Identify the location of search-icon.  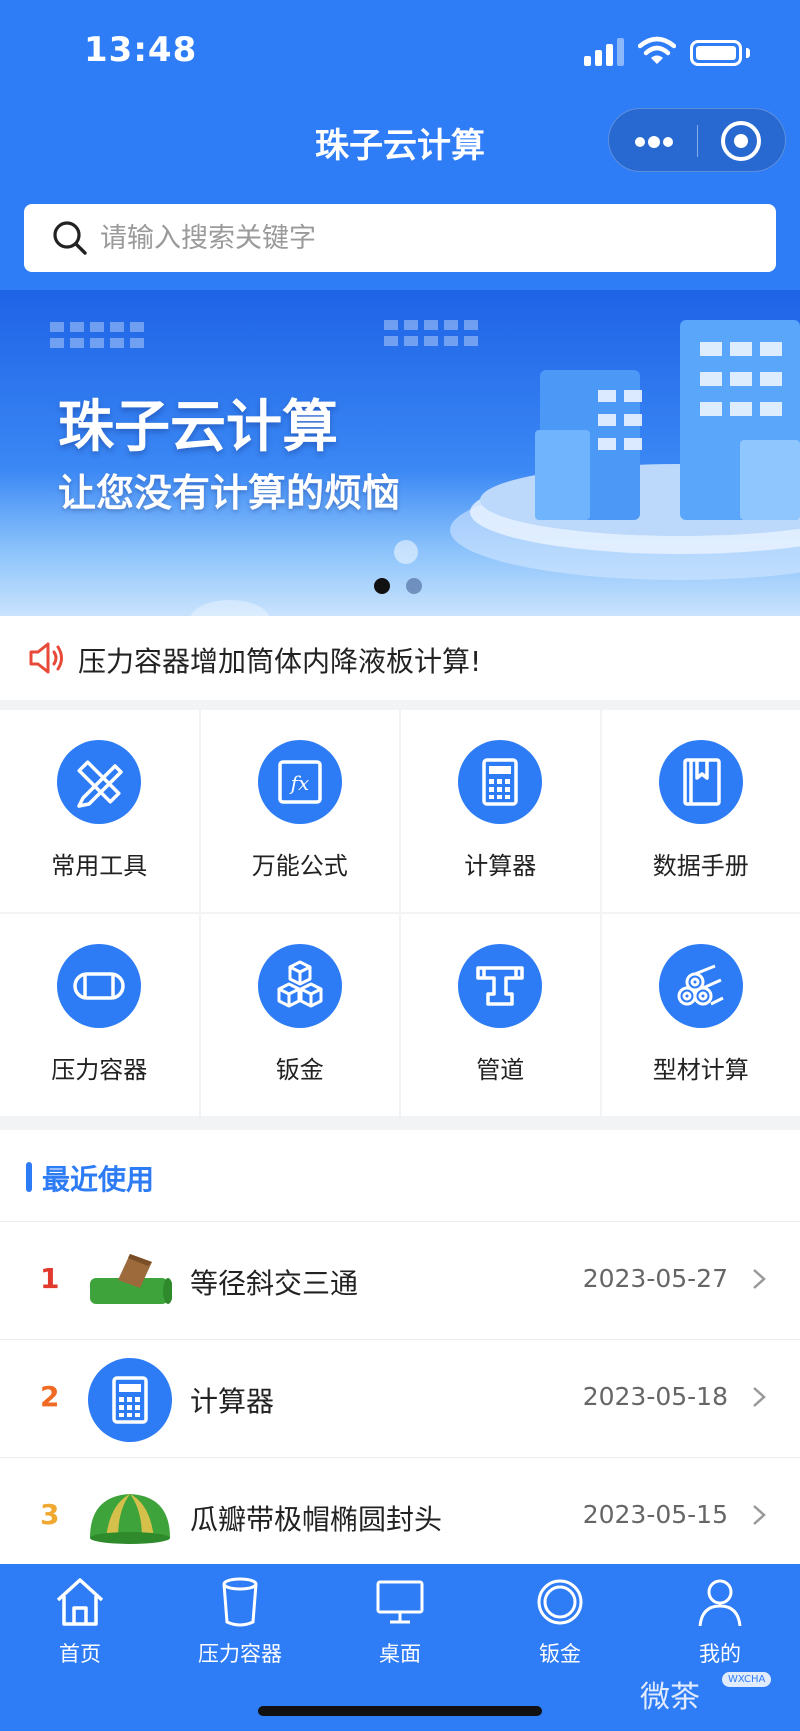
(70, 238).